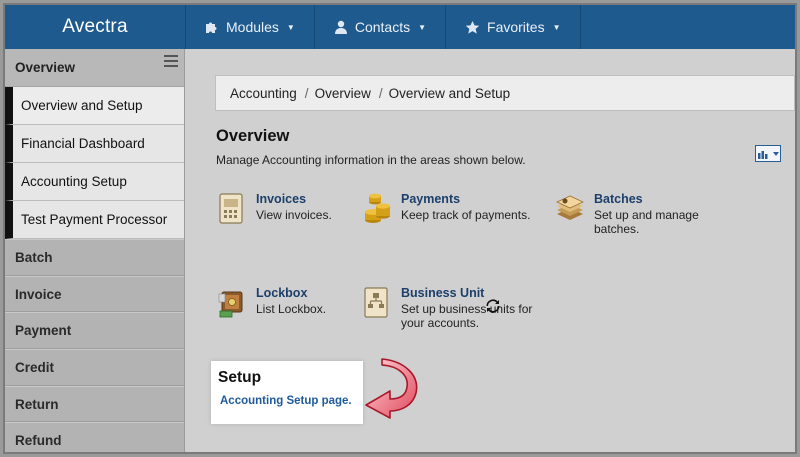 The image size is (800, 457). What do you see at coordinates (476, 199) in the screenshot?
I see `payments-link: Payments` at bounding box center [476, 199].